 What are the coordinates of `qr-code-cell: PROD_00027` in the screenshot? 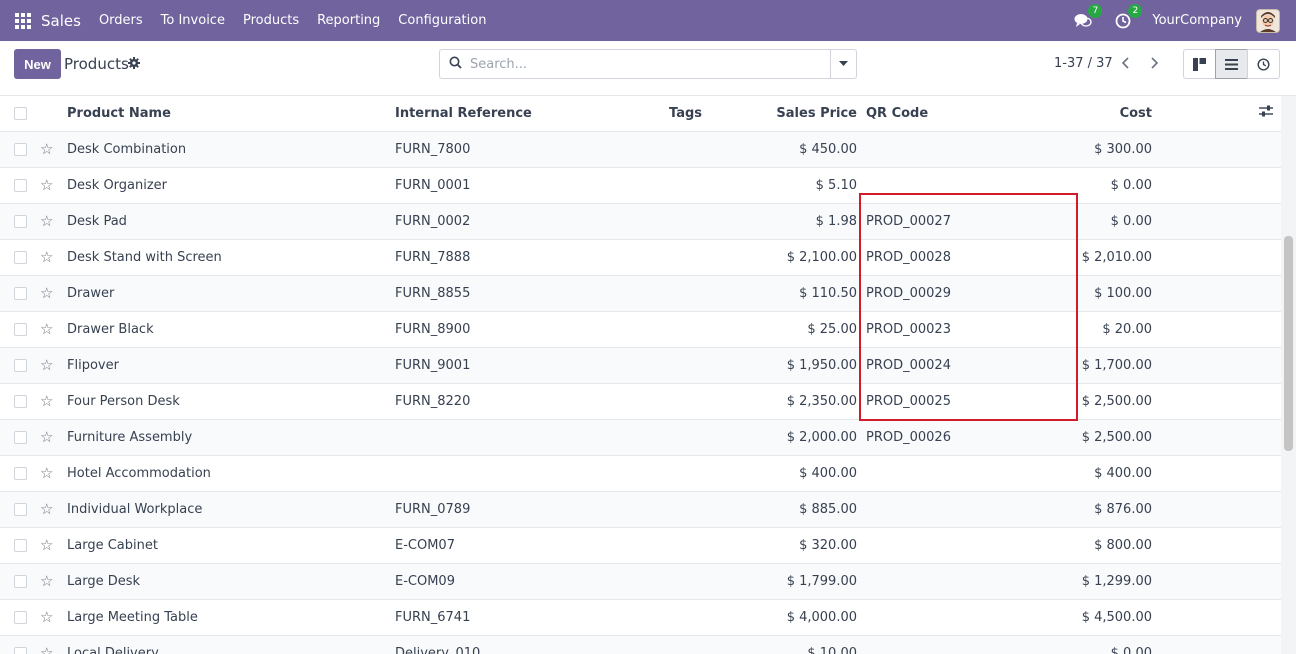 It's located at (932, 221).